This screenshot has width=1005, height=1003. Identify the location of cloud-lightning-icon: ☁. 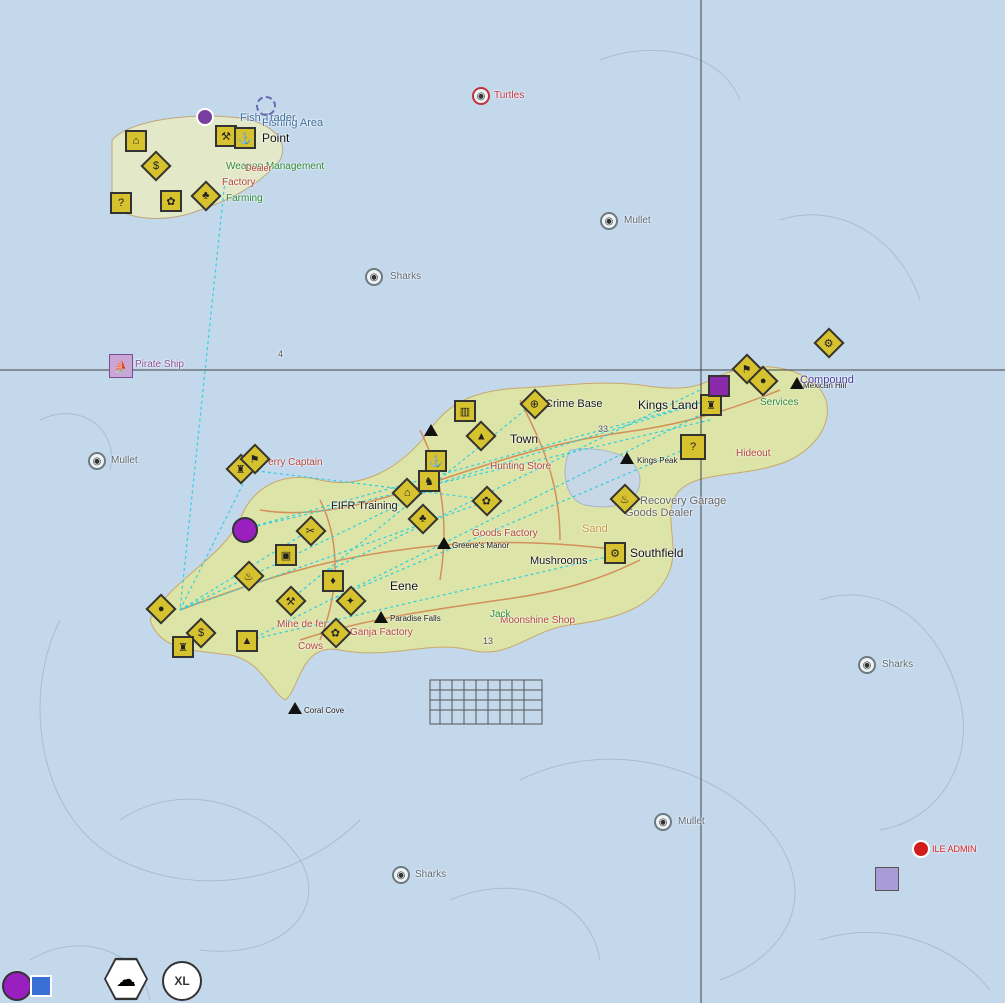
(126, 979).